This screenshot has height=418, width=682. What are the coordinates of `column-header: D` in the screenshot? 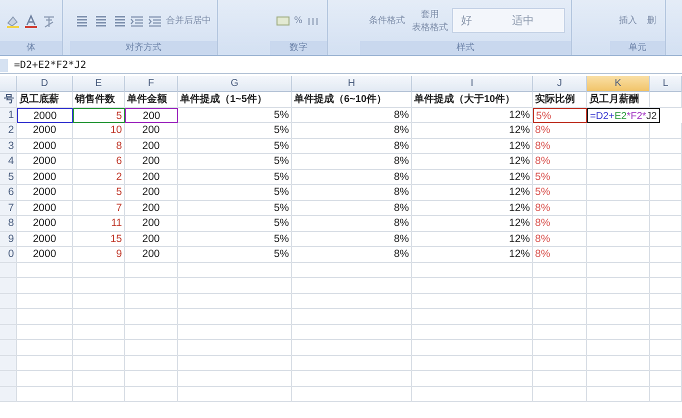 It's located at (45, 84).